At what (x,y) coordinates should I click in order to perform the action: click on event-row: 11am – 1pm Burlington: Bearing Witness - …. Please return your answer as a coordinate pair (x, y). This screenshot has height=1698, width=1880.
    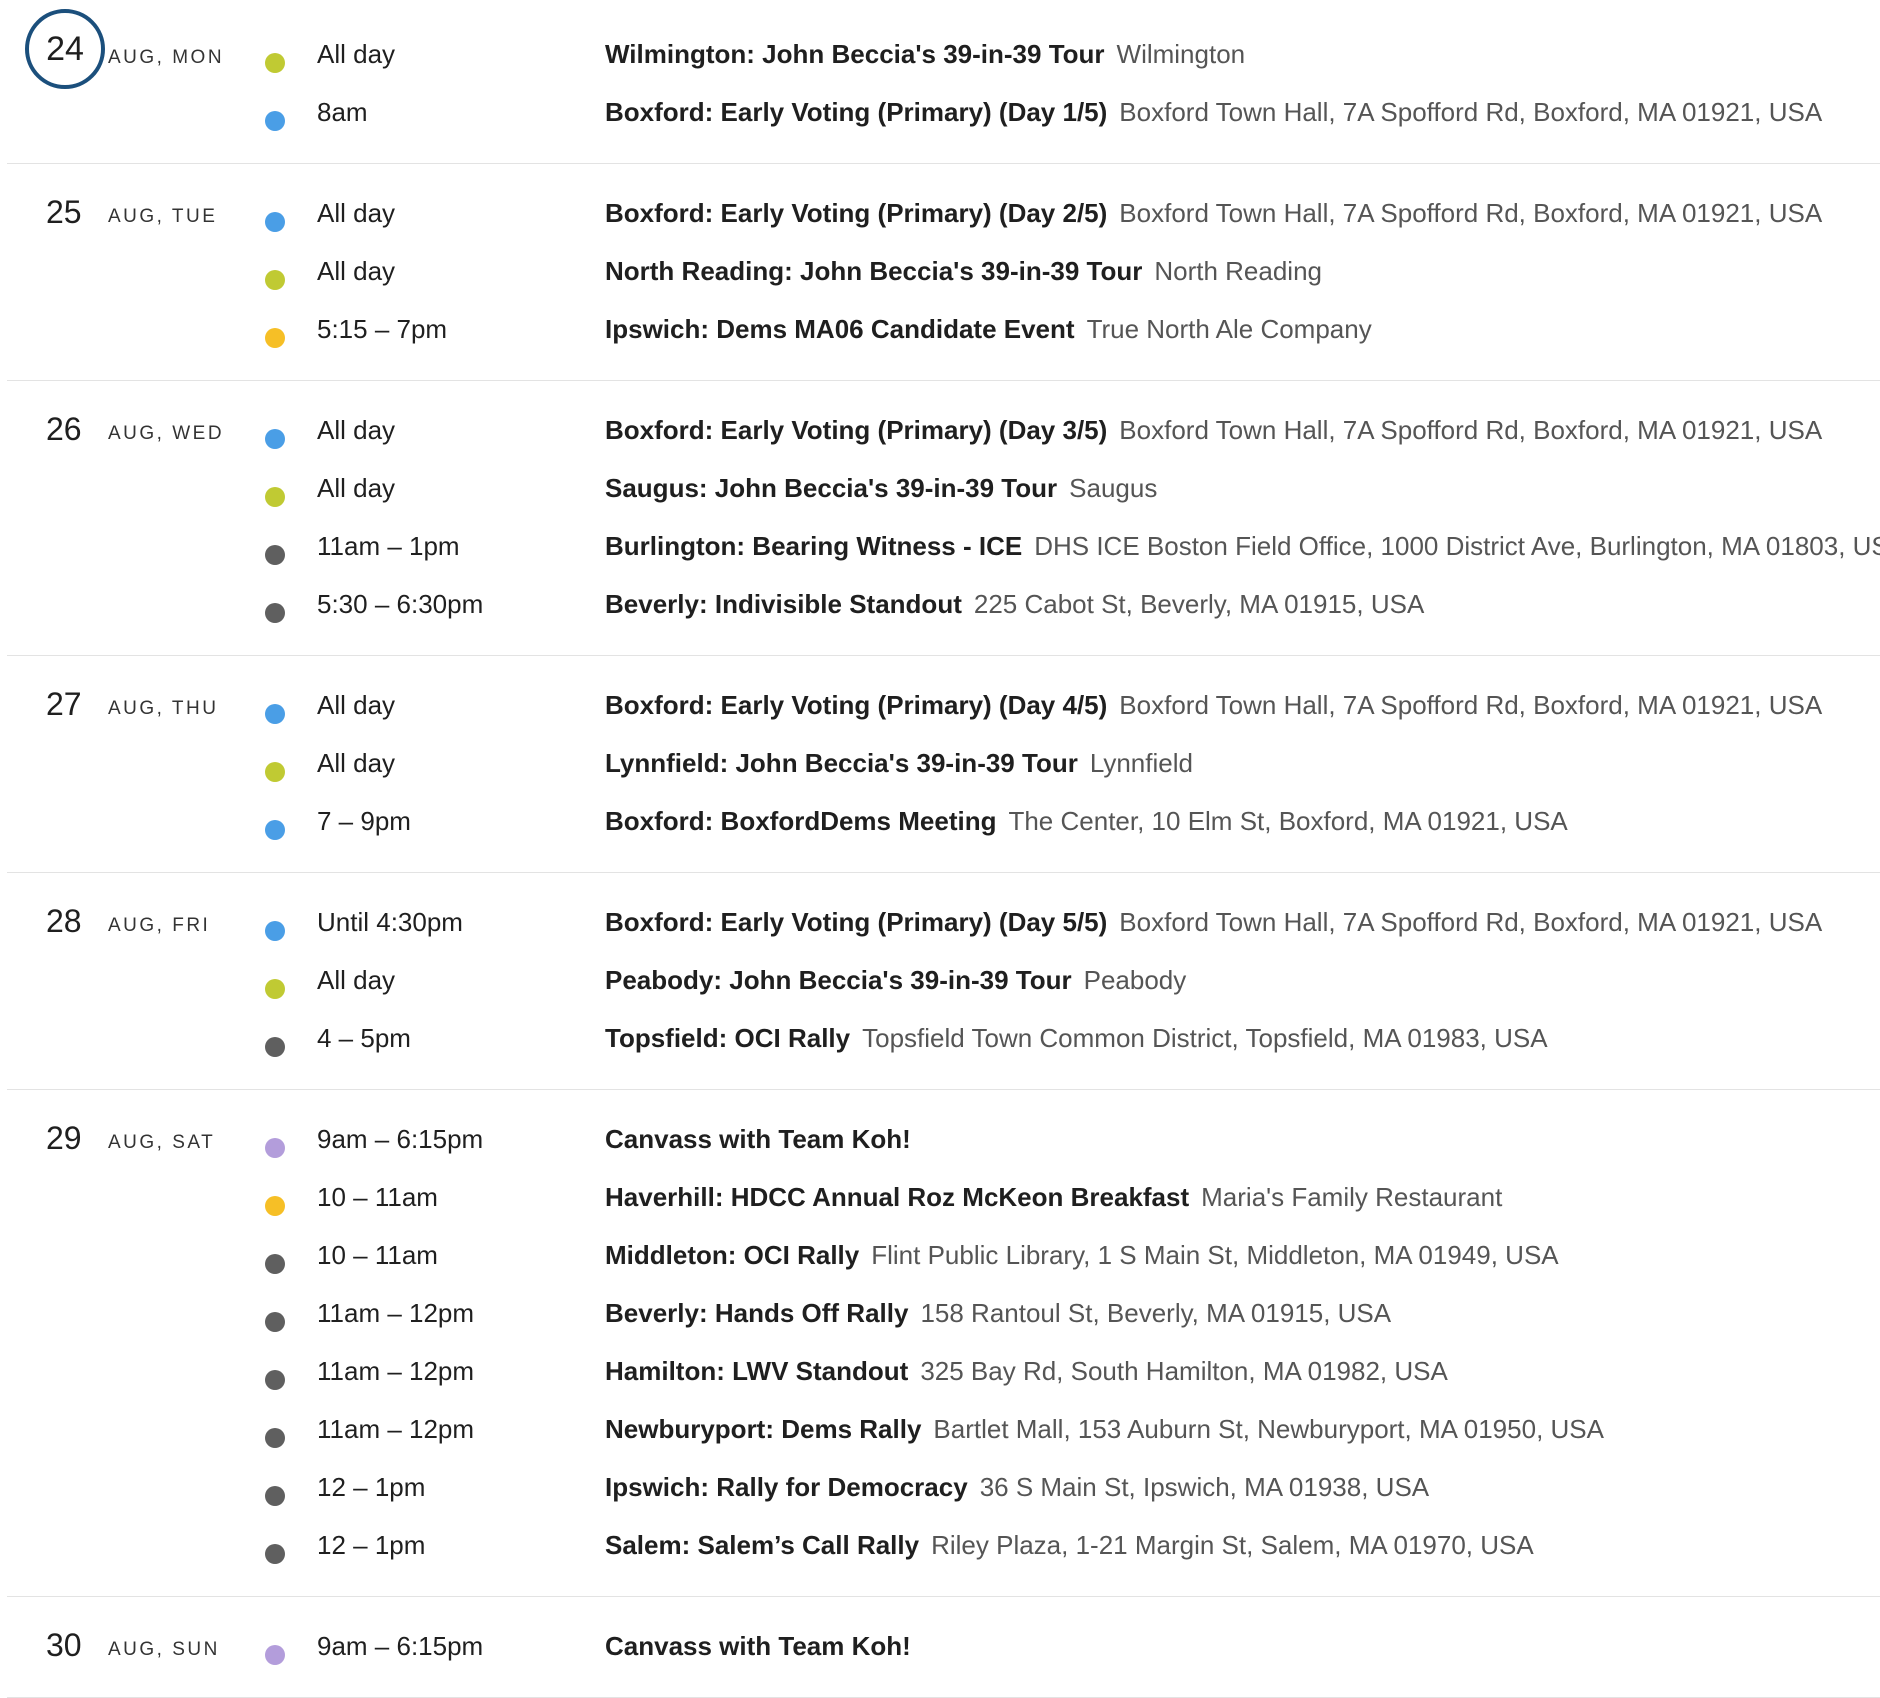
    Looking at the image, I should click on (943, 555).